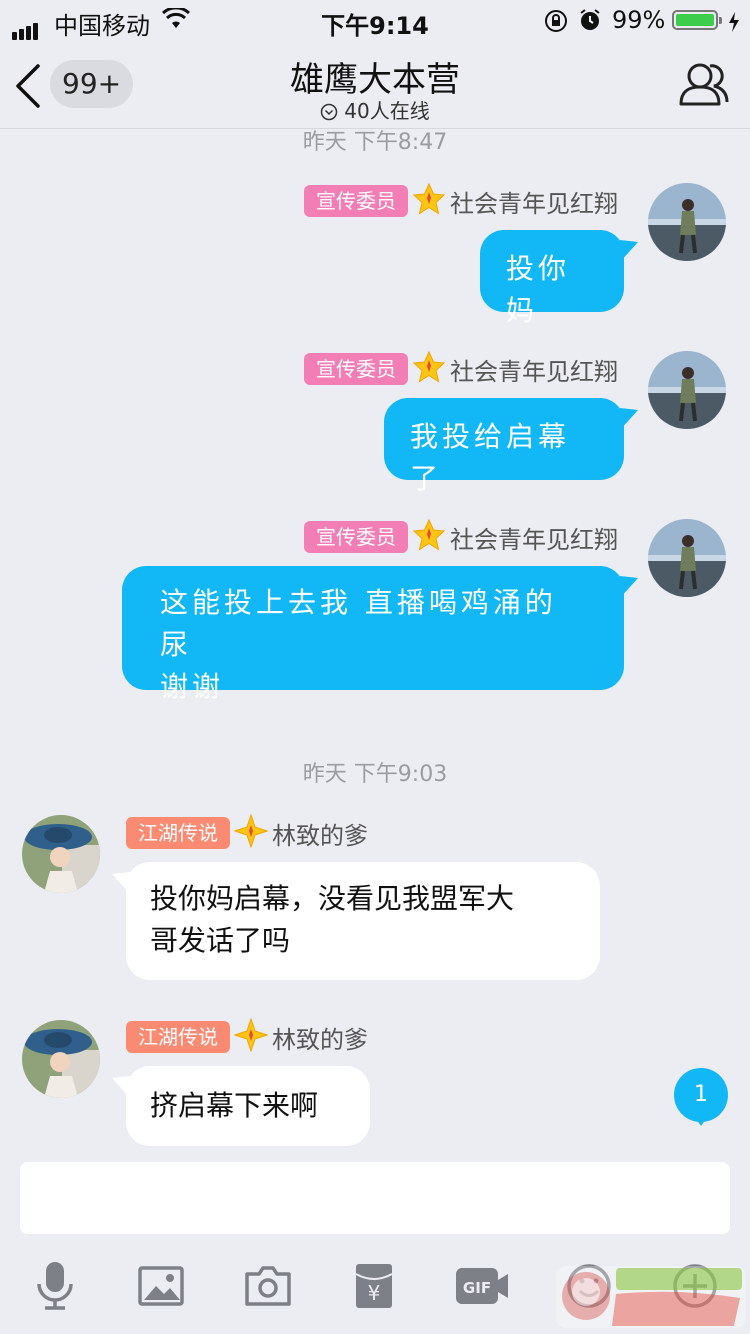  What do you see at coordinates (332, 898) in the screenshot?
I see `message-text-line: 投你妈启幕，没看见我盟军大` at bounding box center [332, 898].